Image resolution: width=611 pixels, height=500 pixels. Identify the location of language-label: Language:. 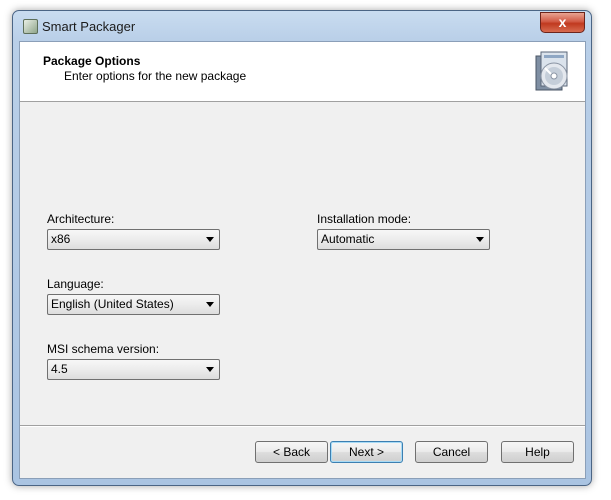
(75, 284).